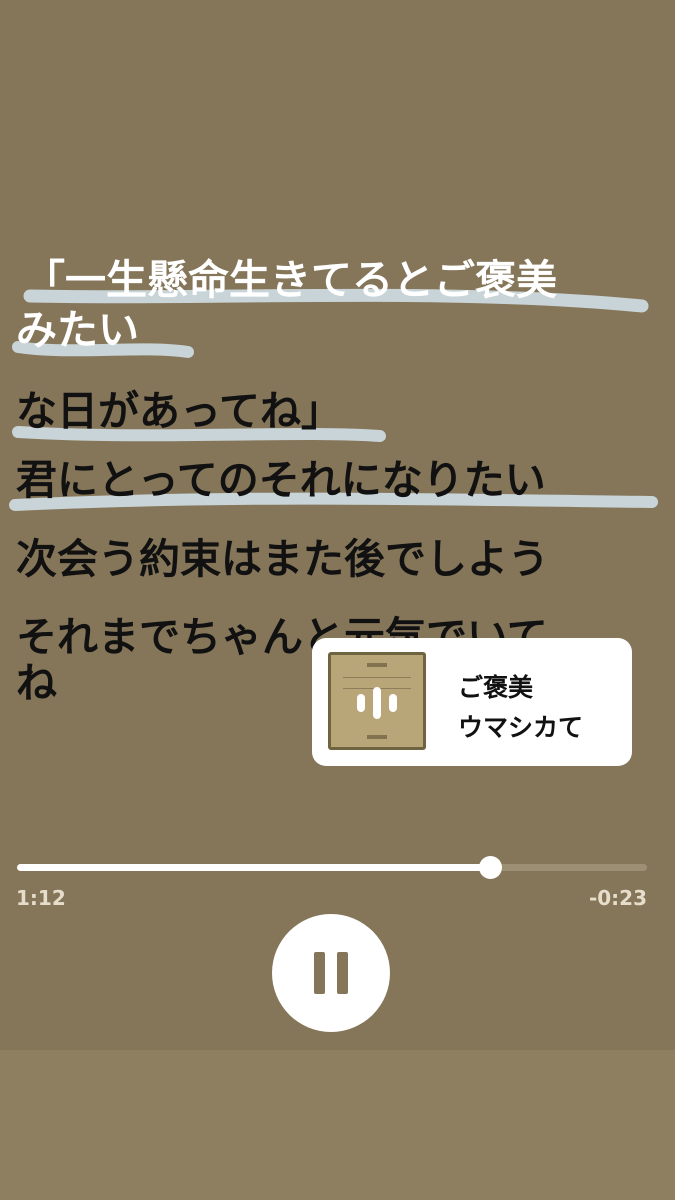 Image resolution: width=675 pixels, height=1200 pixels. I want to click on pause-button, so click(331, 973).